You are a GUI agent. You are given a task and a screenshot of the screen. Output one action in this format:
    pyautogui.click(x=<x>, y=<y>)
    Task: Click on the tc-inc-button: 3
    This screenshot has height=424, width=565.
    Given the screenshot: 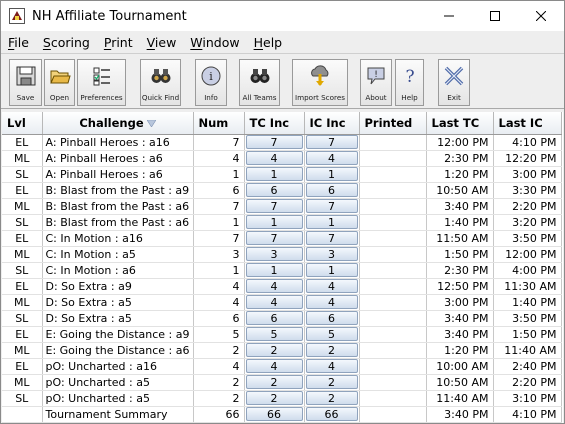 What is the action you would take?
    pyautogui.click(x=274, y=254)
    